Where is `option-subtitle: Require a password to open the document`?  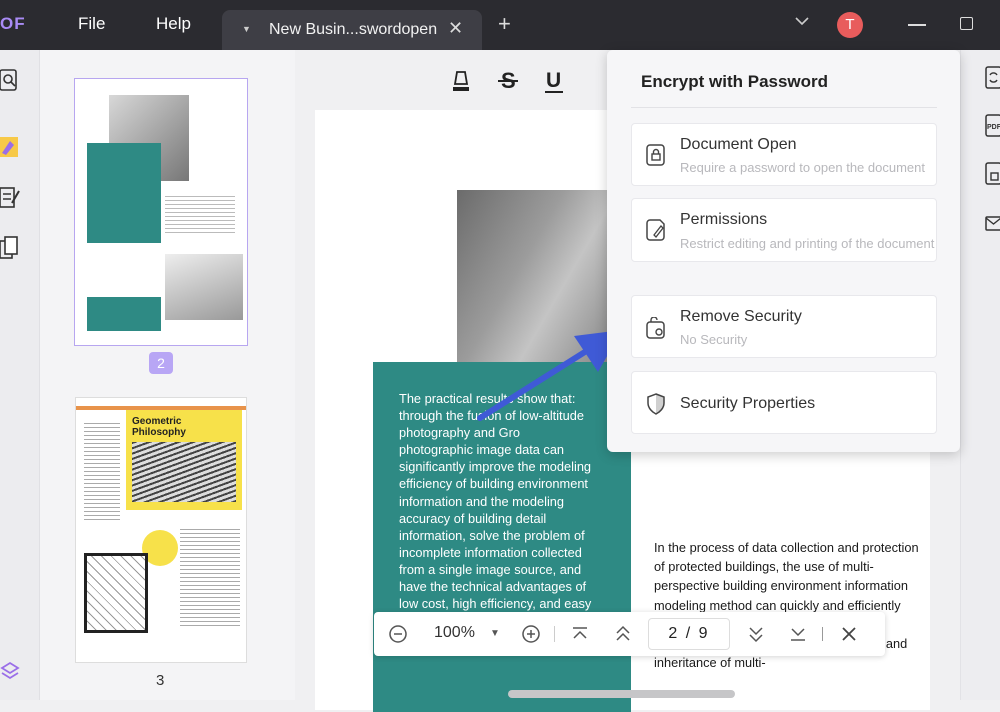 option-subtitle: Require a password to open the document is located at coordinates (802, 167).